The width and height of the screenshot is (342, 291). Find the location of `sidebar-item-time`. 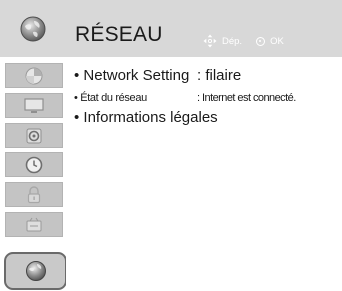

sidebar-item-time is located at coordinates (34, 164).